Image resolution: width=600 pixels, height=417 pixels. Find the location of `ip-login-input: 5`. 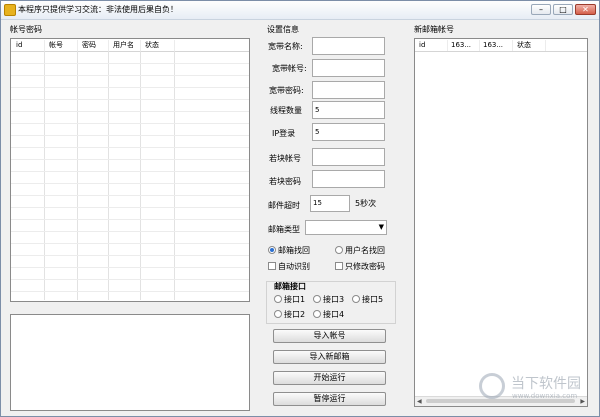

ip-login-input: 5 is located at coordinates (348, 132).